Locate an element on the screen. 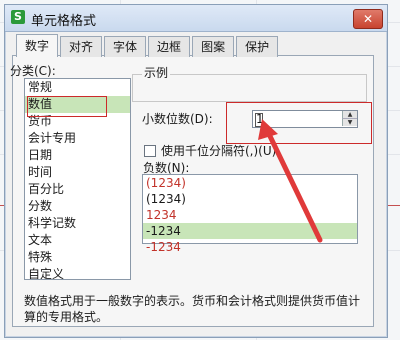 The height and width of the screenshot is (340, 400). sample-label: 示例 is located at coordinates (156, 72).